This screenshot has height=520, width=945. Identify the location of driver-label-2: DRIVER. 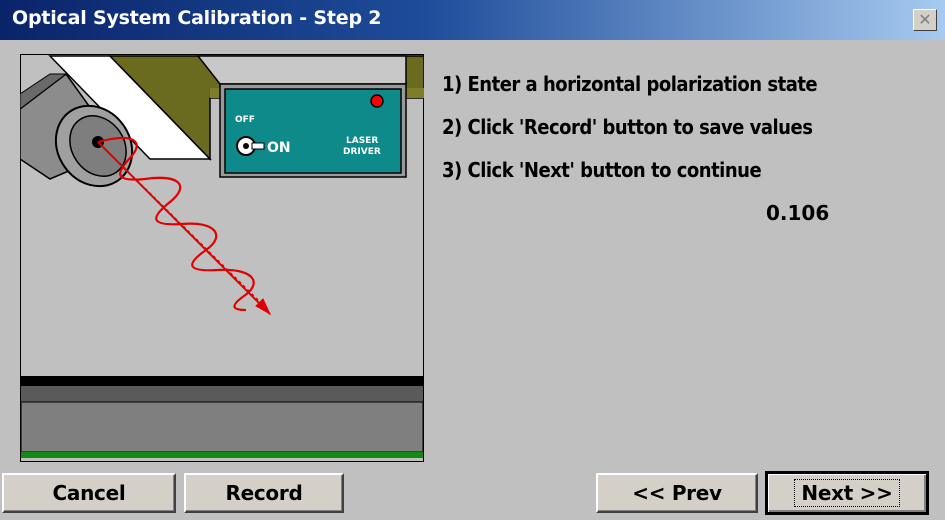
(362, 152).